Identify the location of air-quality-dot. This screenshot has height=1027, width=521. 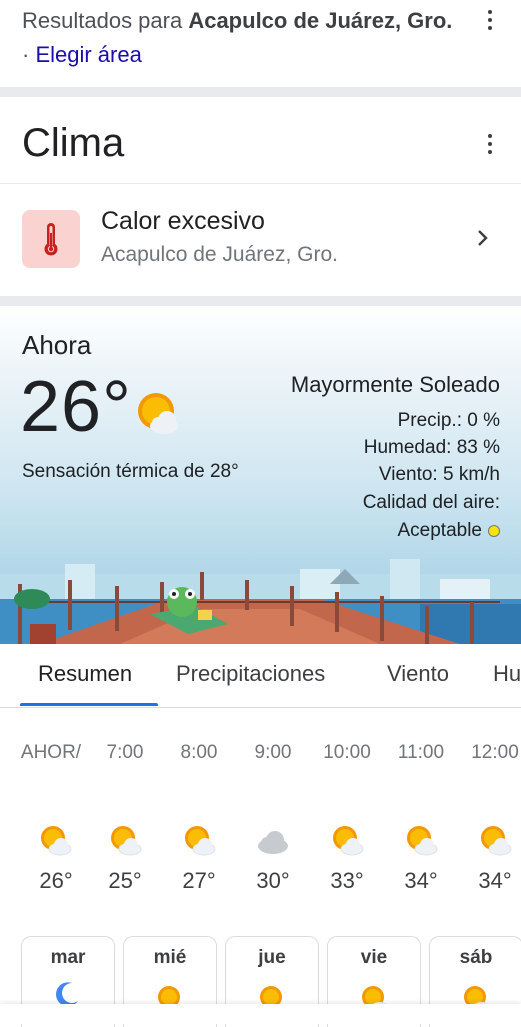
(494, 530).